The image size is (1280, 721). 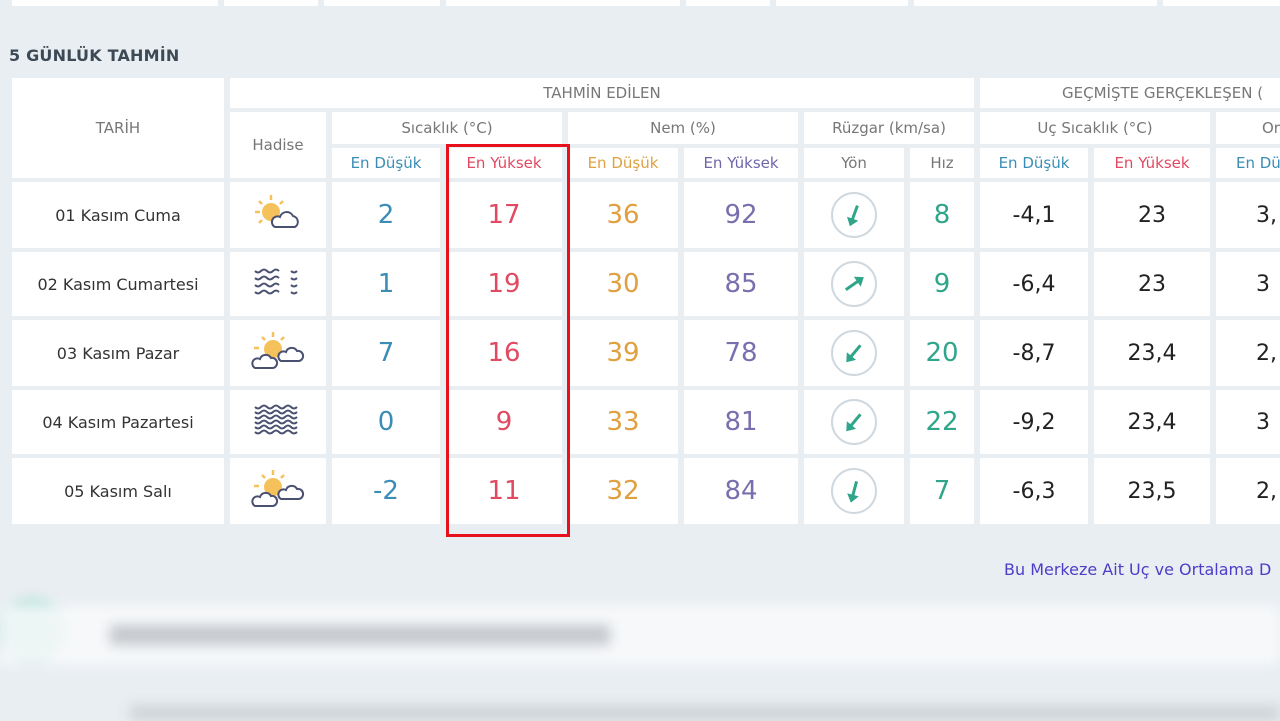 What do you see at coordinates (94, 55) in the screenshot?
I see `section-title: 5 GÜNLÜK TAHMİN` at bounding box center [94, 55].